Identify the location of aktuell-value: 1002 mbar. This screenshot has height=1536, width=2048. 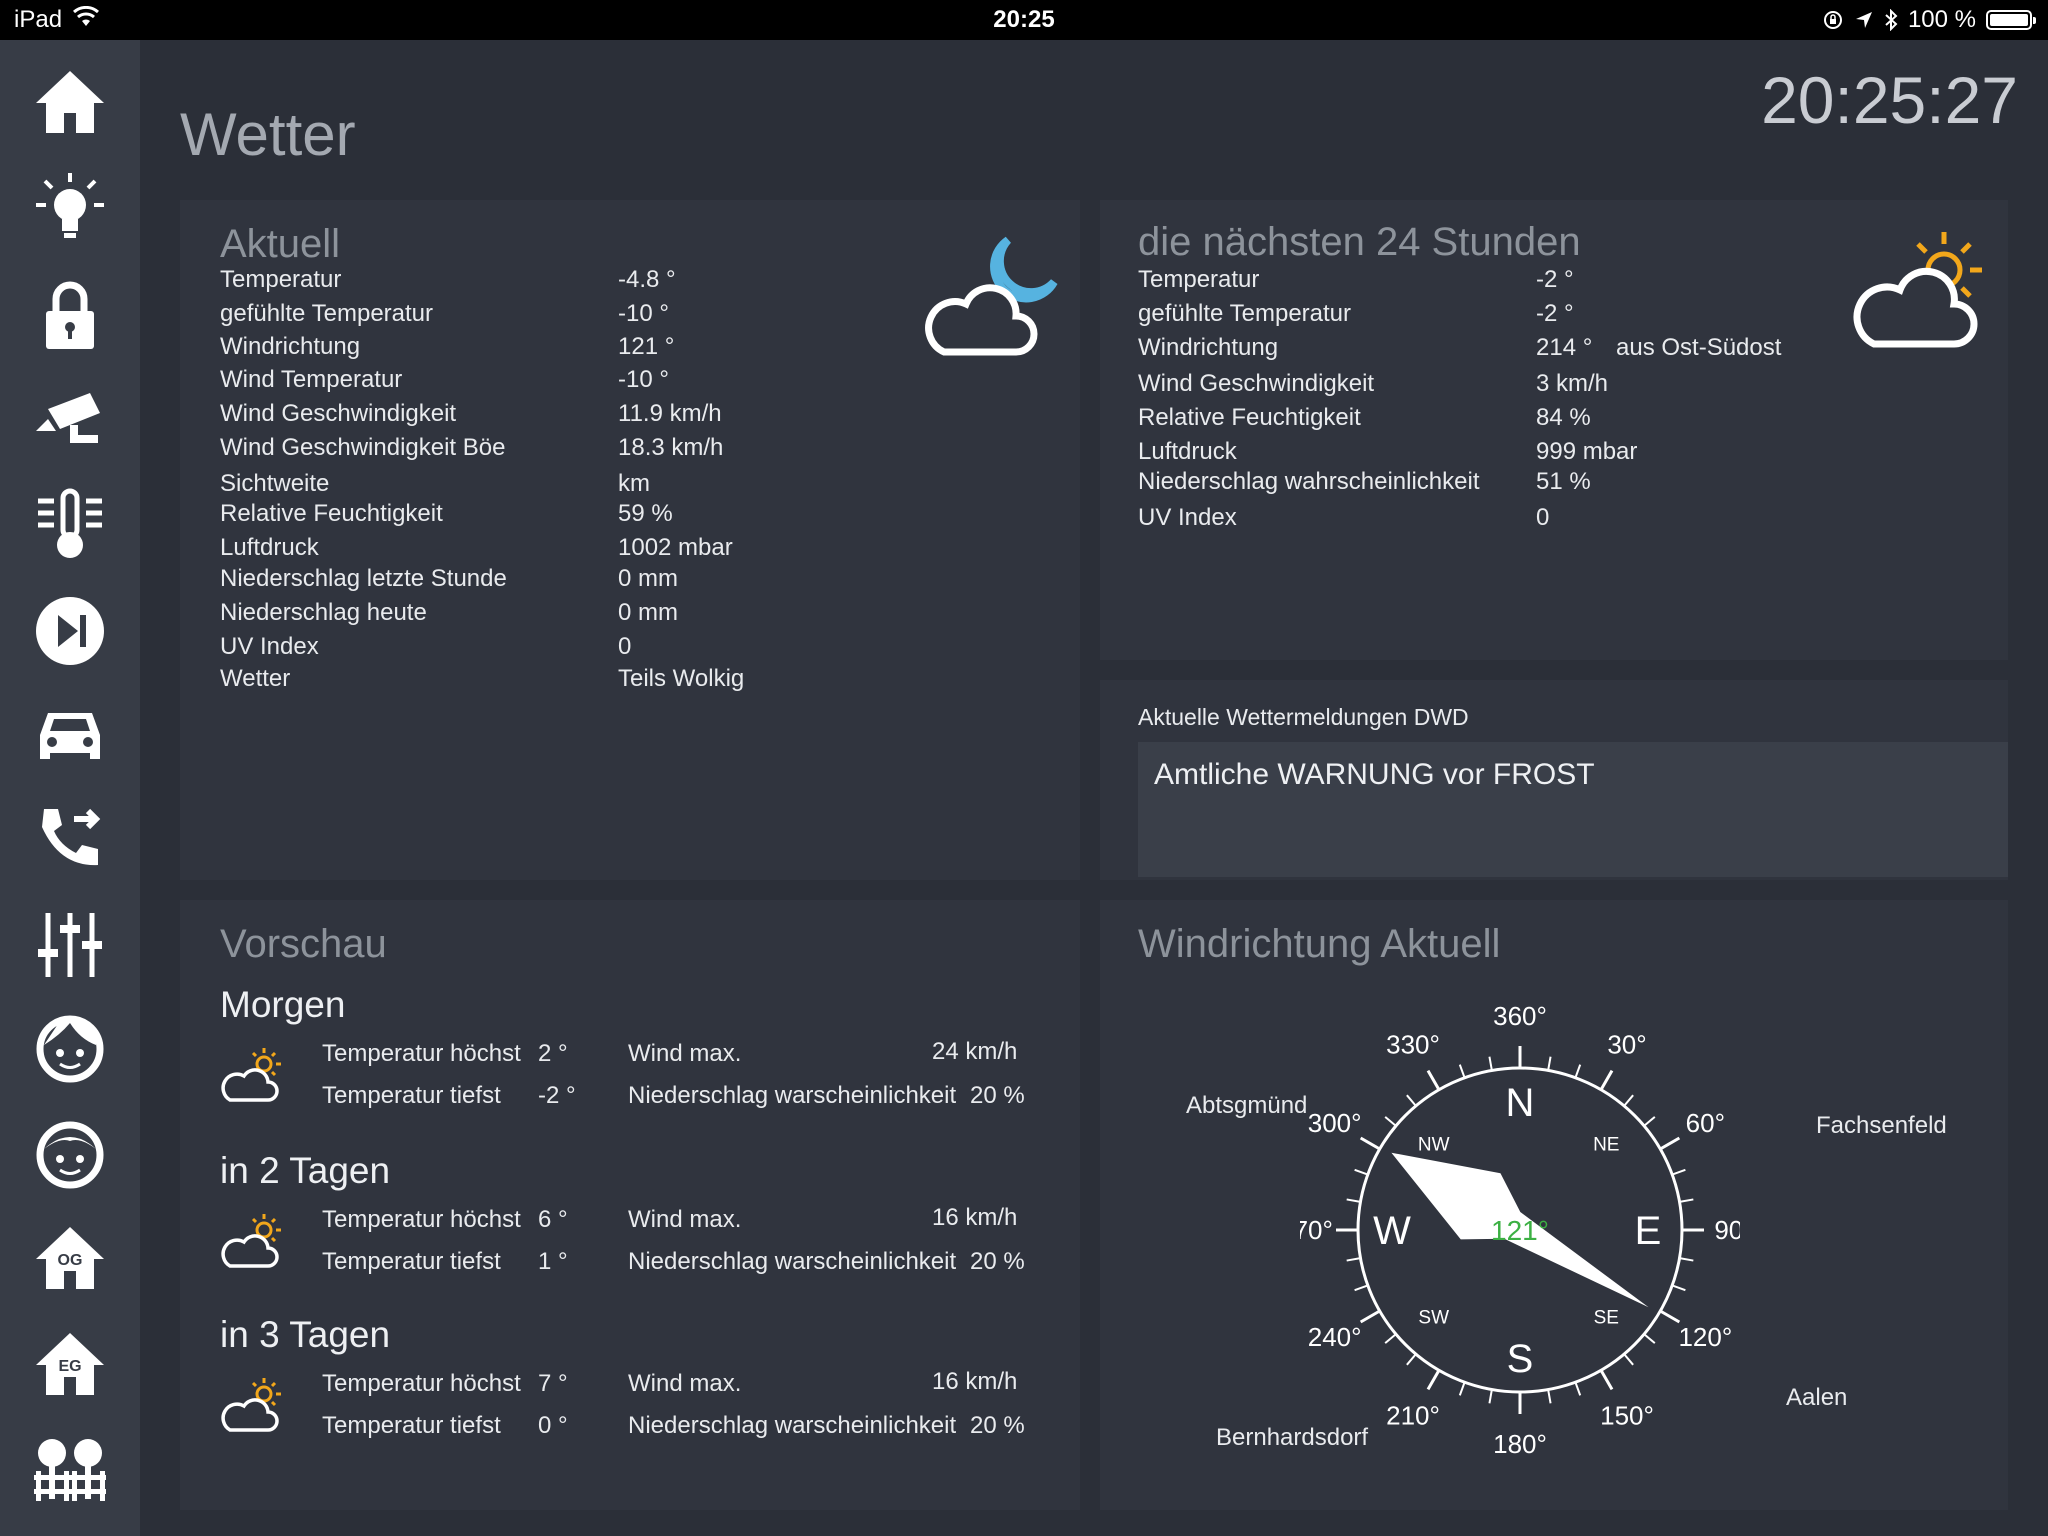
(675, 547).